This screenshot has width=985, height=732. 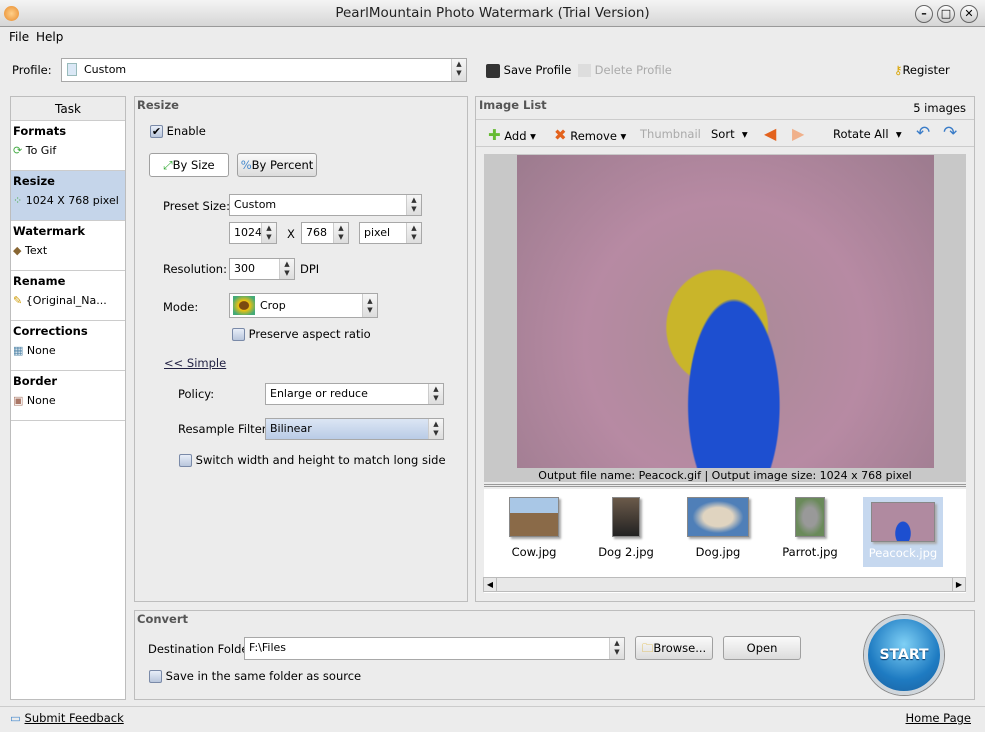 I want to click on menu-help: Help, so click(x=49, y=37).